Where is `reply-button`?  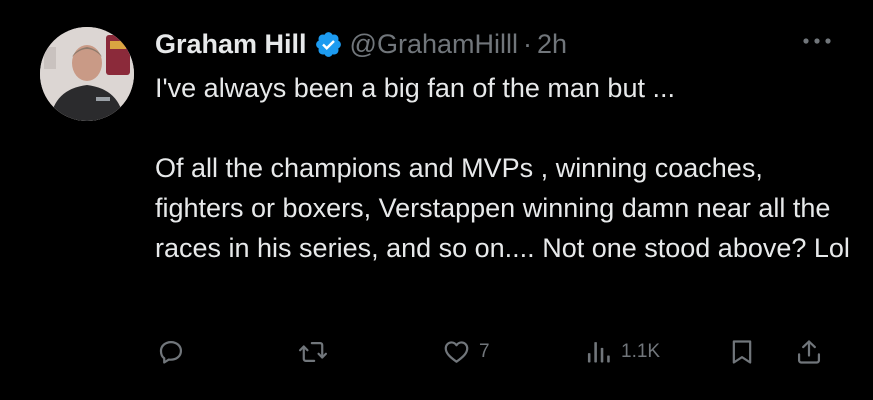
reply-button is located at coordinates (175, 352).